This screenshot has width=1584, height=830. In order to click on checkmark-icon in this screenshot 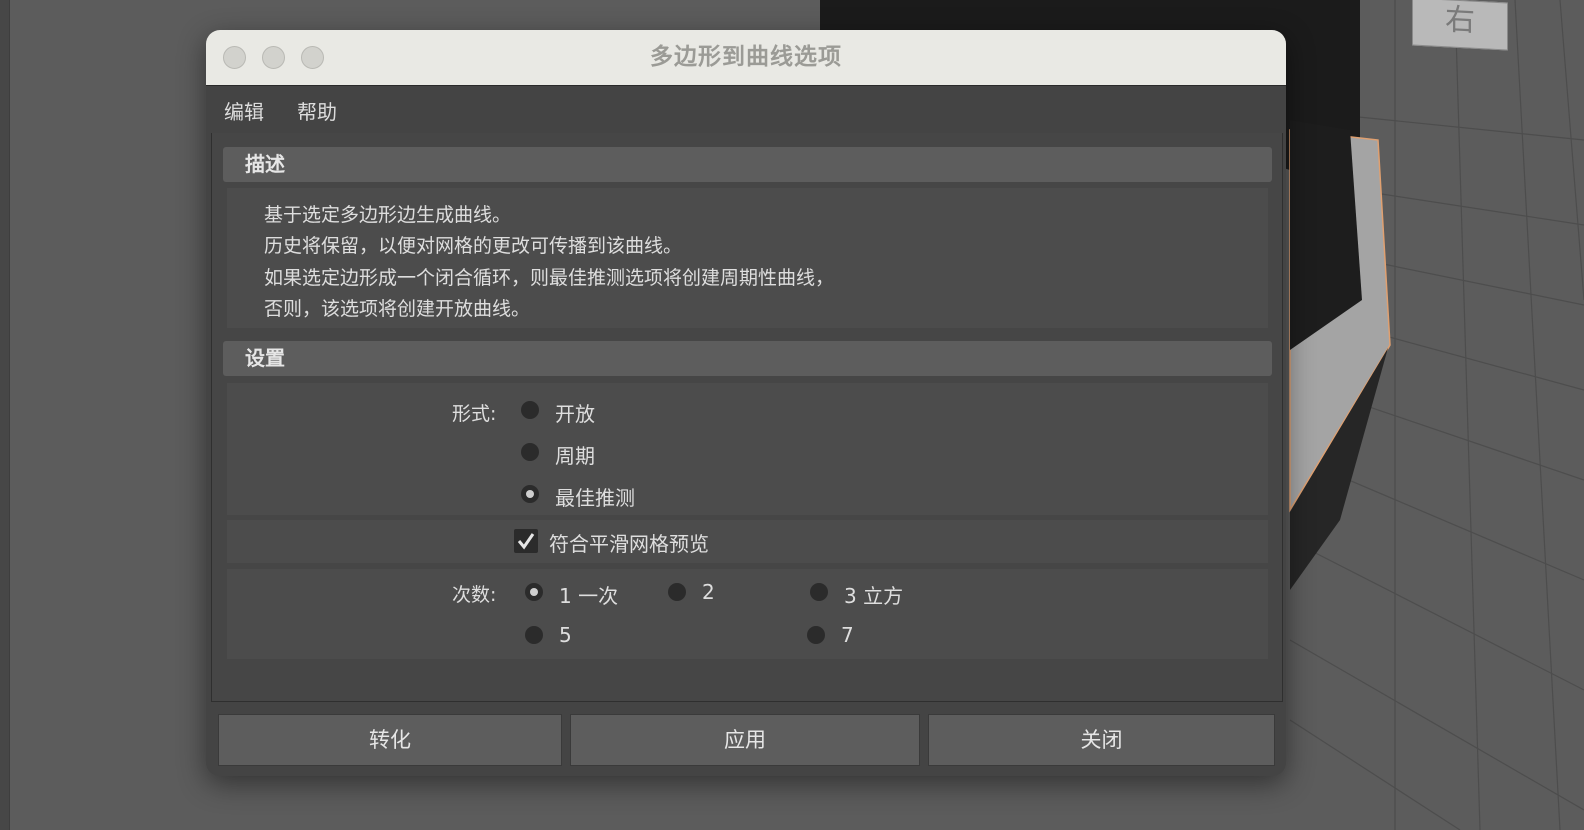, I will do `click(526, 541)`.